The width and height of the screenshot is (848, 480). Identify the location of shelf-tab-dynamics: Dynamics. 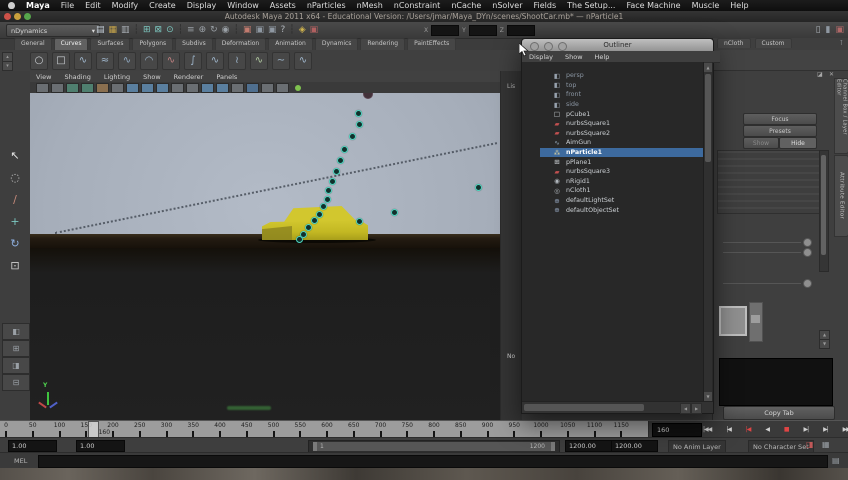
(336, 44).